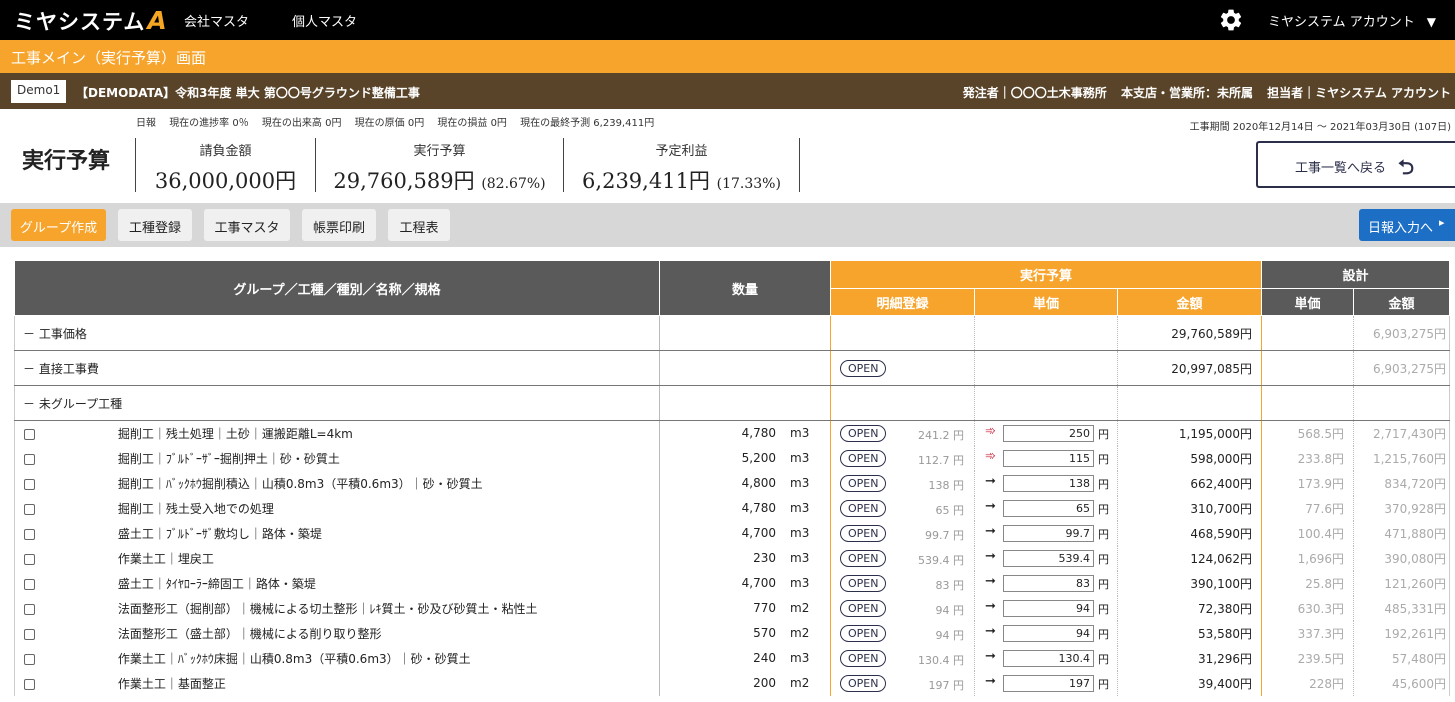 The image size is (1455, 702). Describe the element at coordinates (732, 368) in the screenshot. I see `group-row: － 直接工事費 OPEN 20,997,085円 6,903,275円` at that location.